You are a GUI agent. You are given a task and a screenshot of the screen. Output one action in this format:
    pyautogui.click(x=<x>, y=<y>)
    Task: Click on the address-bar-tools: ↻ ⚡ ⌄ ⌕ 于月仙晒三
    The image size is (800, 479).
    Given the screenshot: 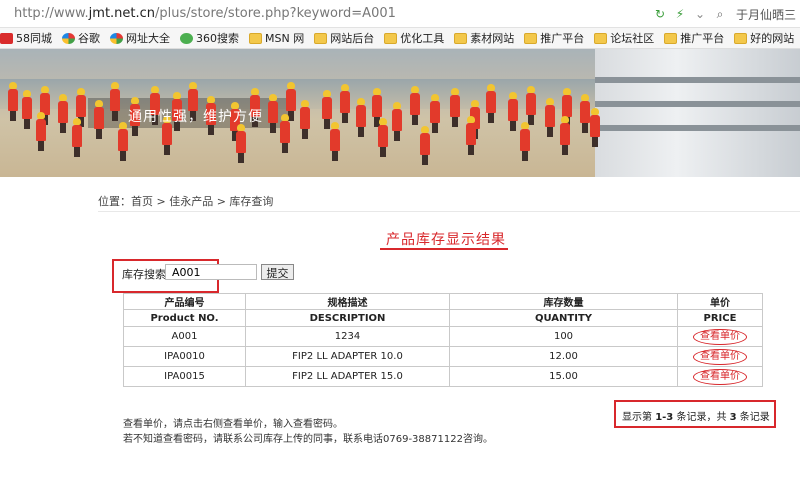 What is the action you would take?
    pyautogui.click(x=726, y=14)
    